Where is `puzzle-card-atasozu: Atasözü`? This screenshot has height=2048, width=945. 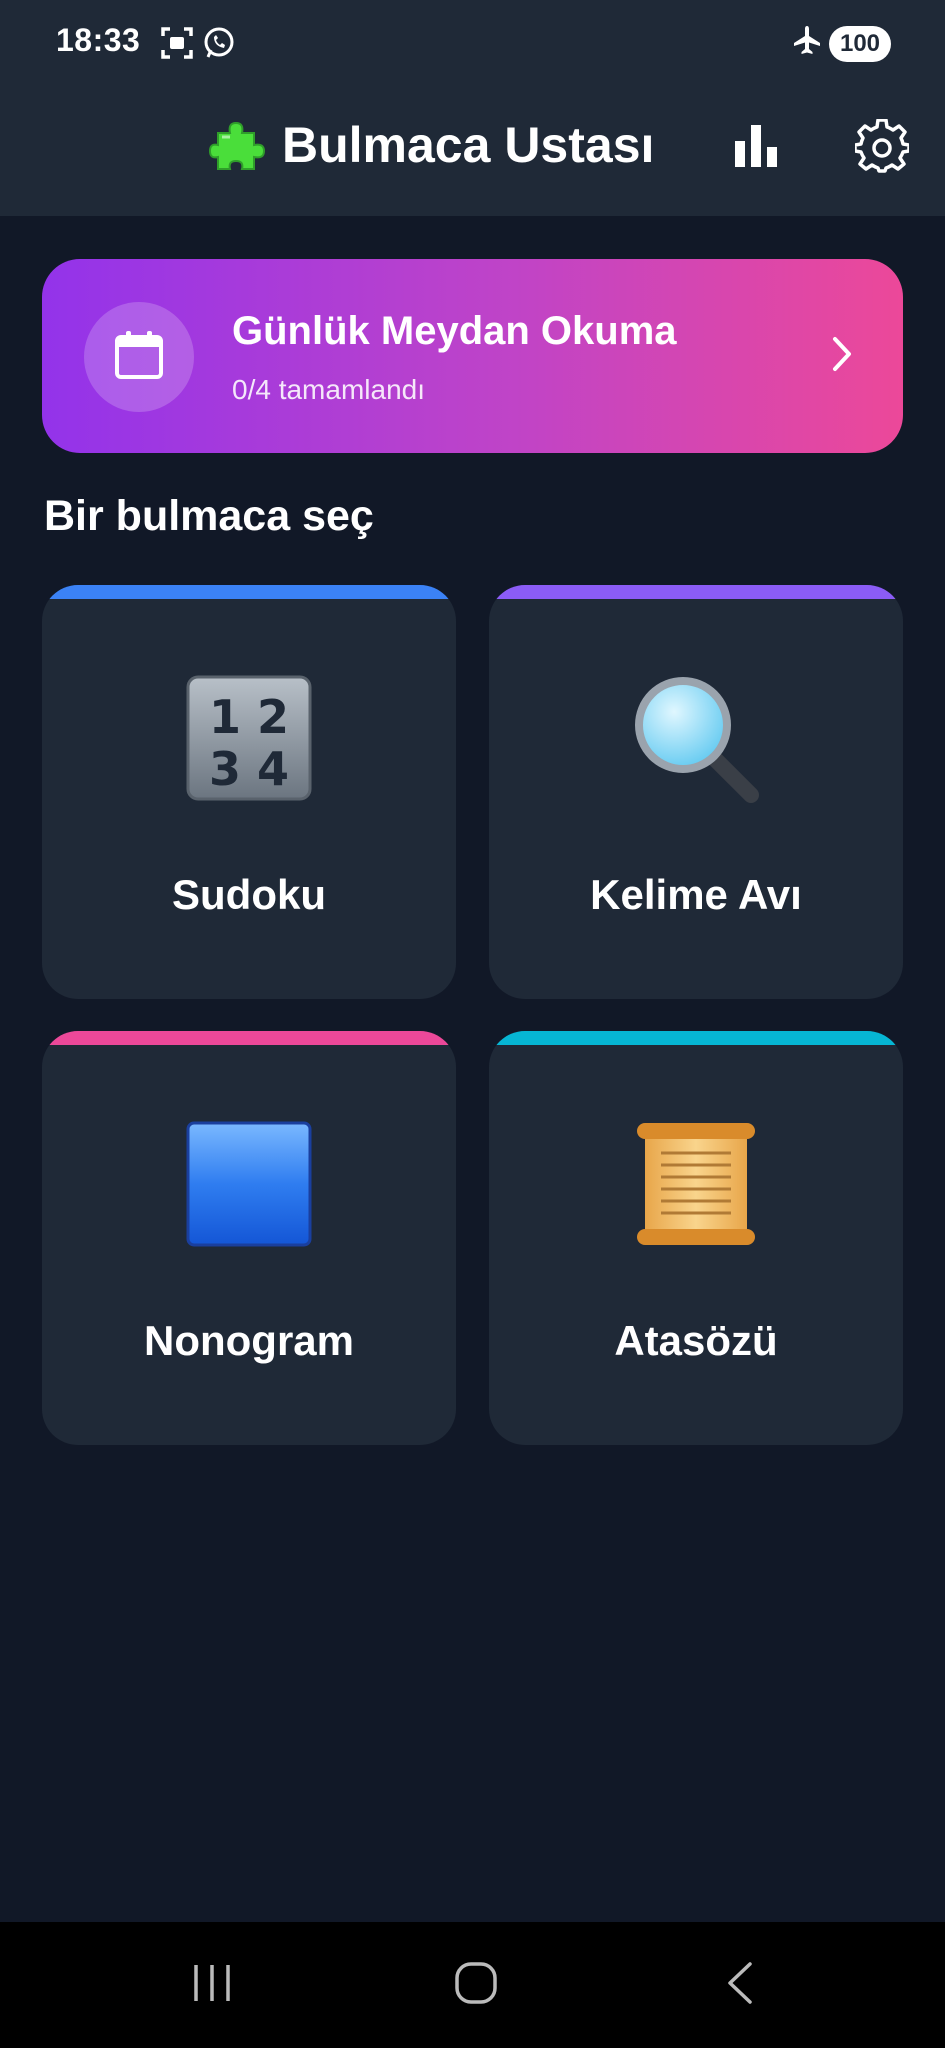
puzzle-card-atasozu: Atasözü is located at coordinates (696, 1238).